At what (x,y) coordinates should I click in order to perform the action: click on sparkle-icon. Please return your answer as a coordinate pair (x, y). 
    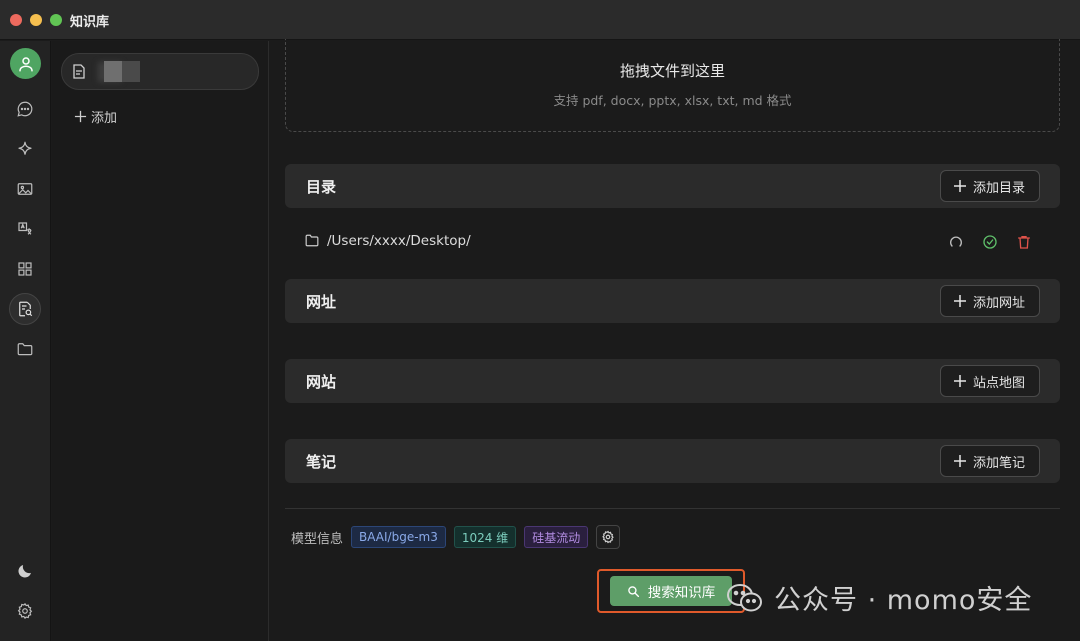
    Looking at the image, I should click on (25, 148).